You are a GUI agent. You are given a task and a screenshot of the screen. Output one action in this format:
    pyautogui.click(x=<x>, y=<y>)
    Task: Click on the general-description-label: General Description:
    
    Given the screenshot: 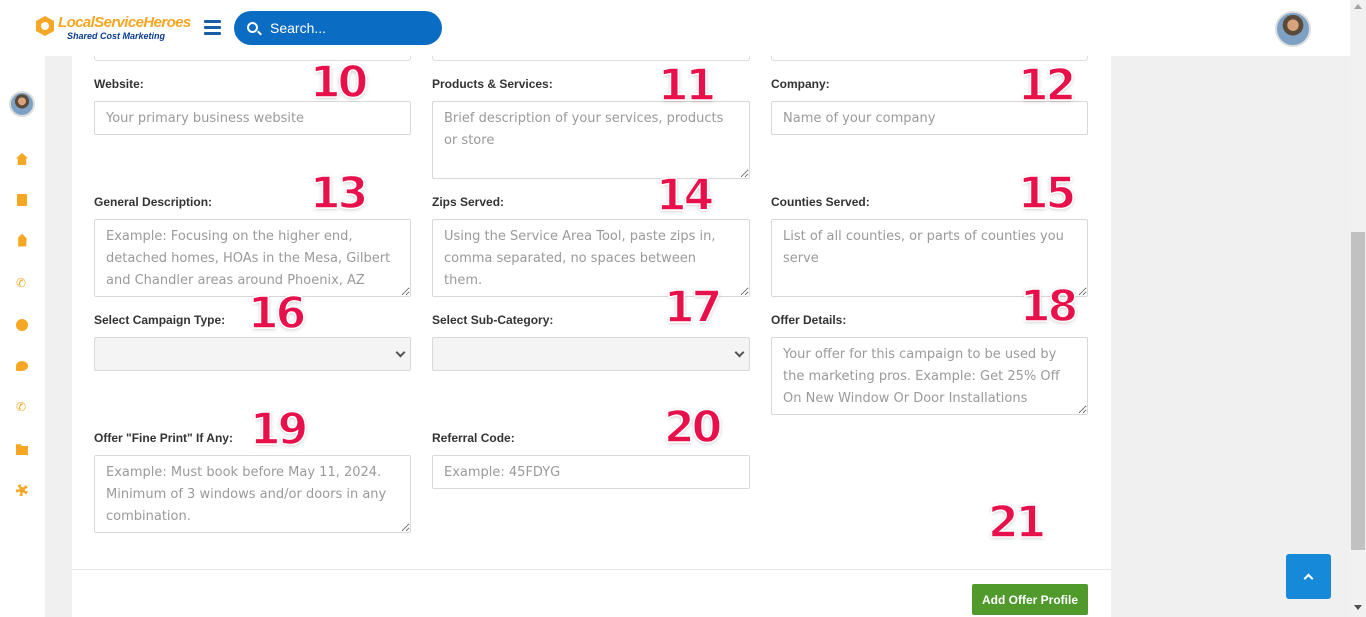 What is the action you would take?
    pyautogui.click(x=153, y=202)
    